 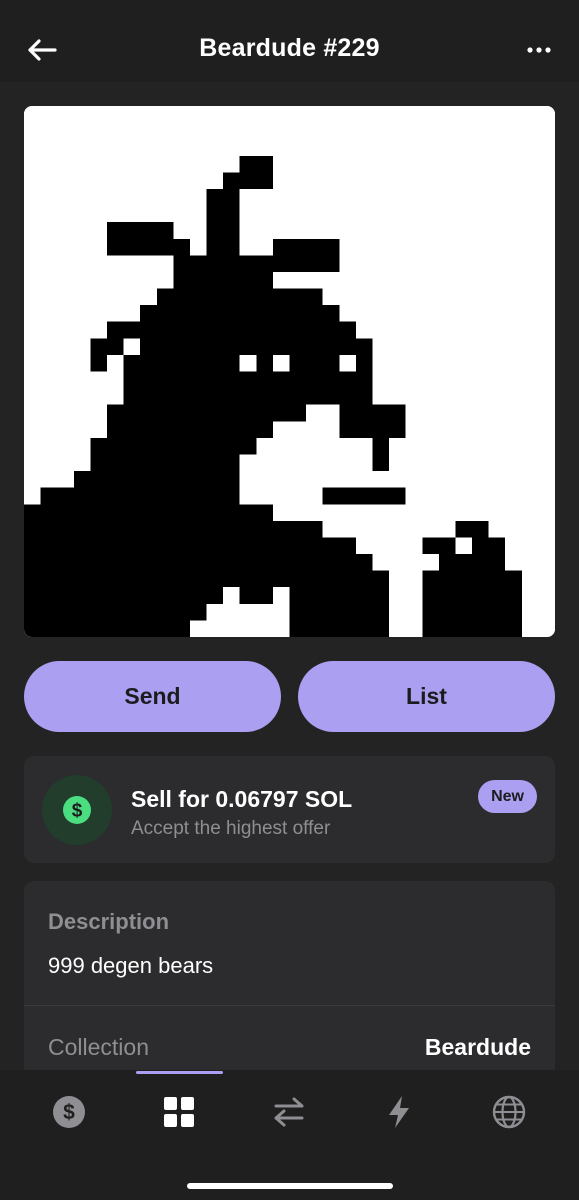 I want to click on swap-icon, so click(x=289, y=1112).